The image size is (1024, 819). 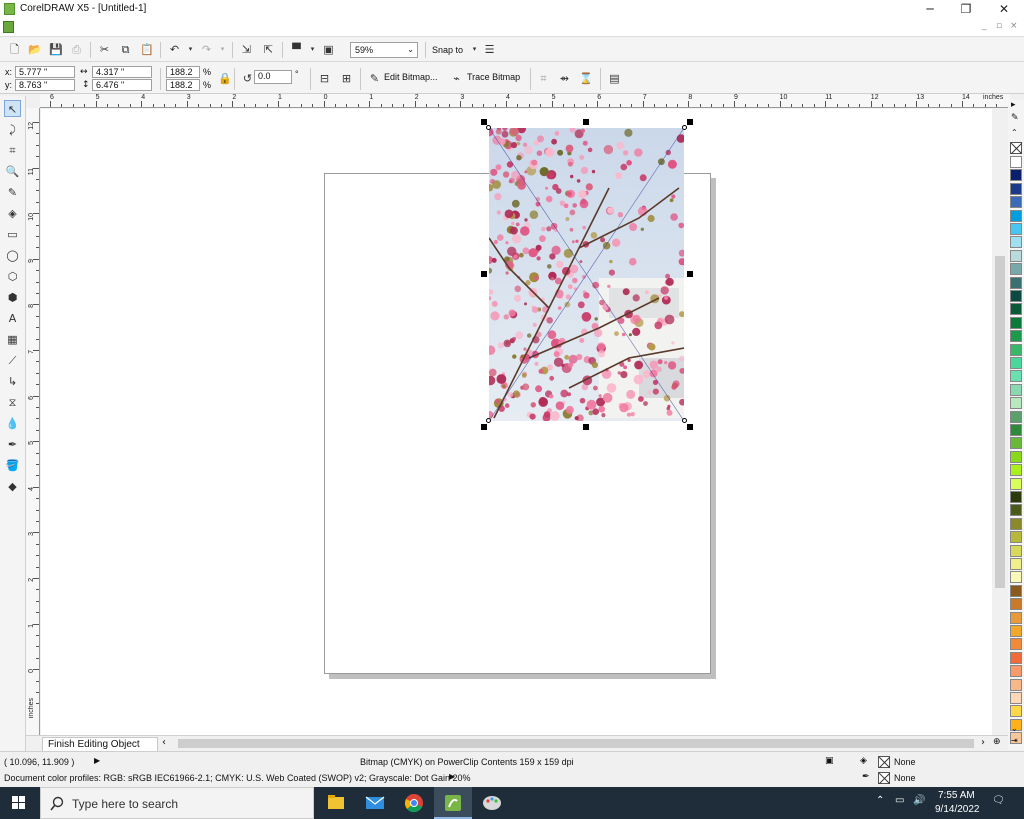 I want to click on zoom-tool-icon: 🔍, so click(x=12, y=171).